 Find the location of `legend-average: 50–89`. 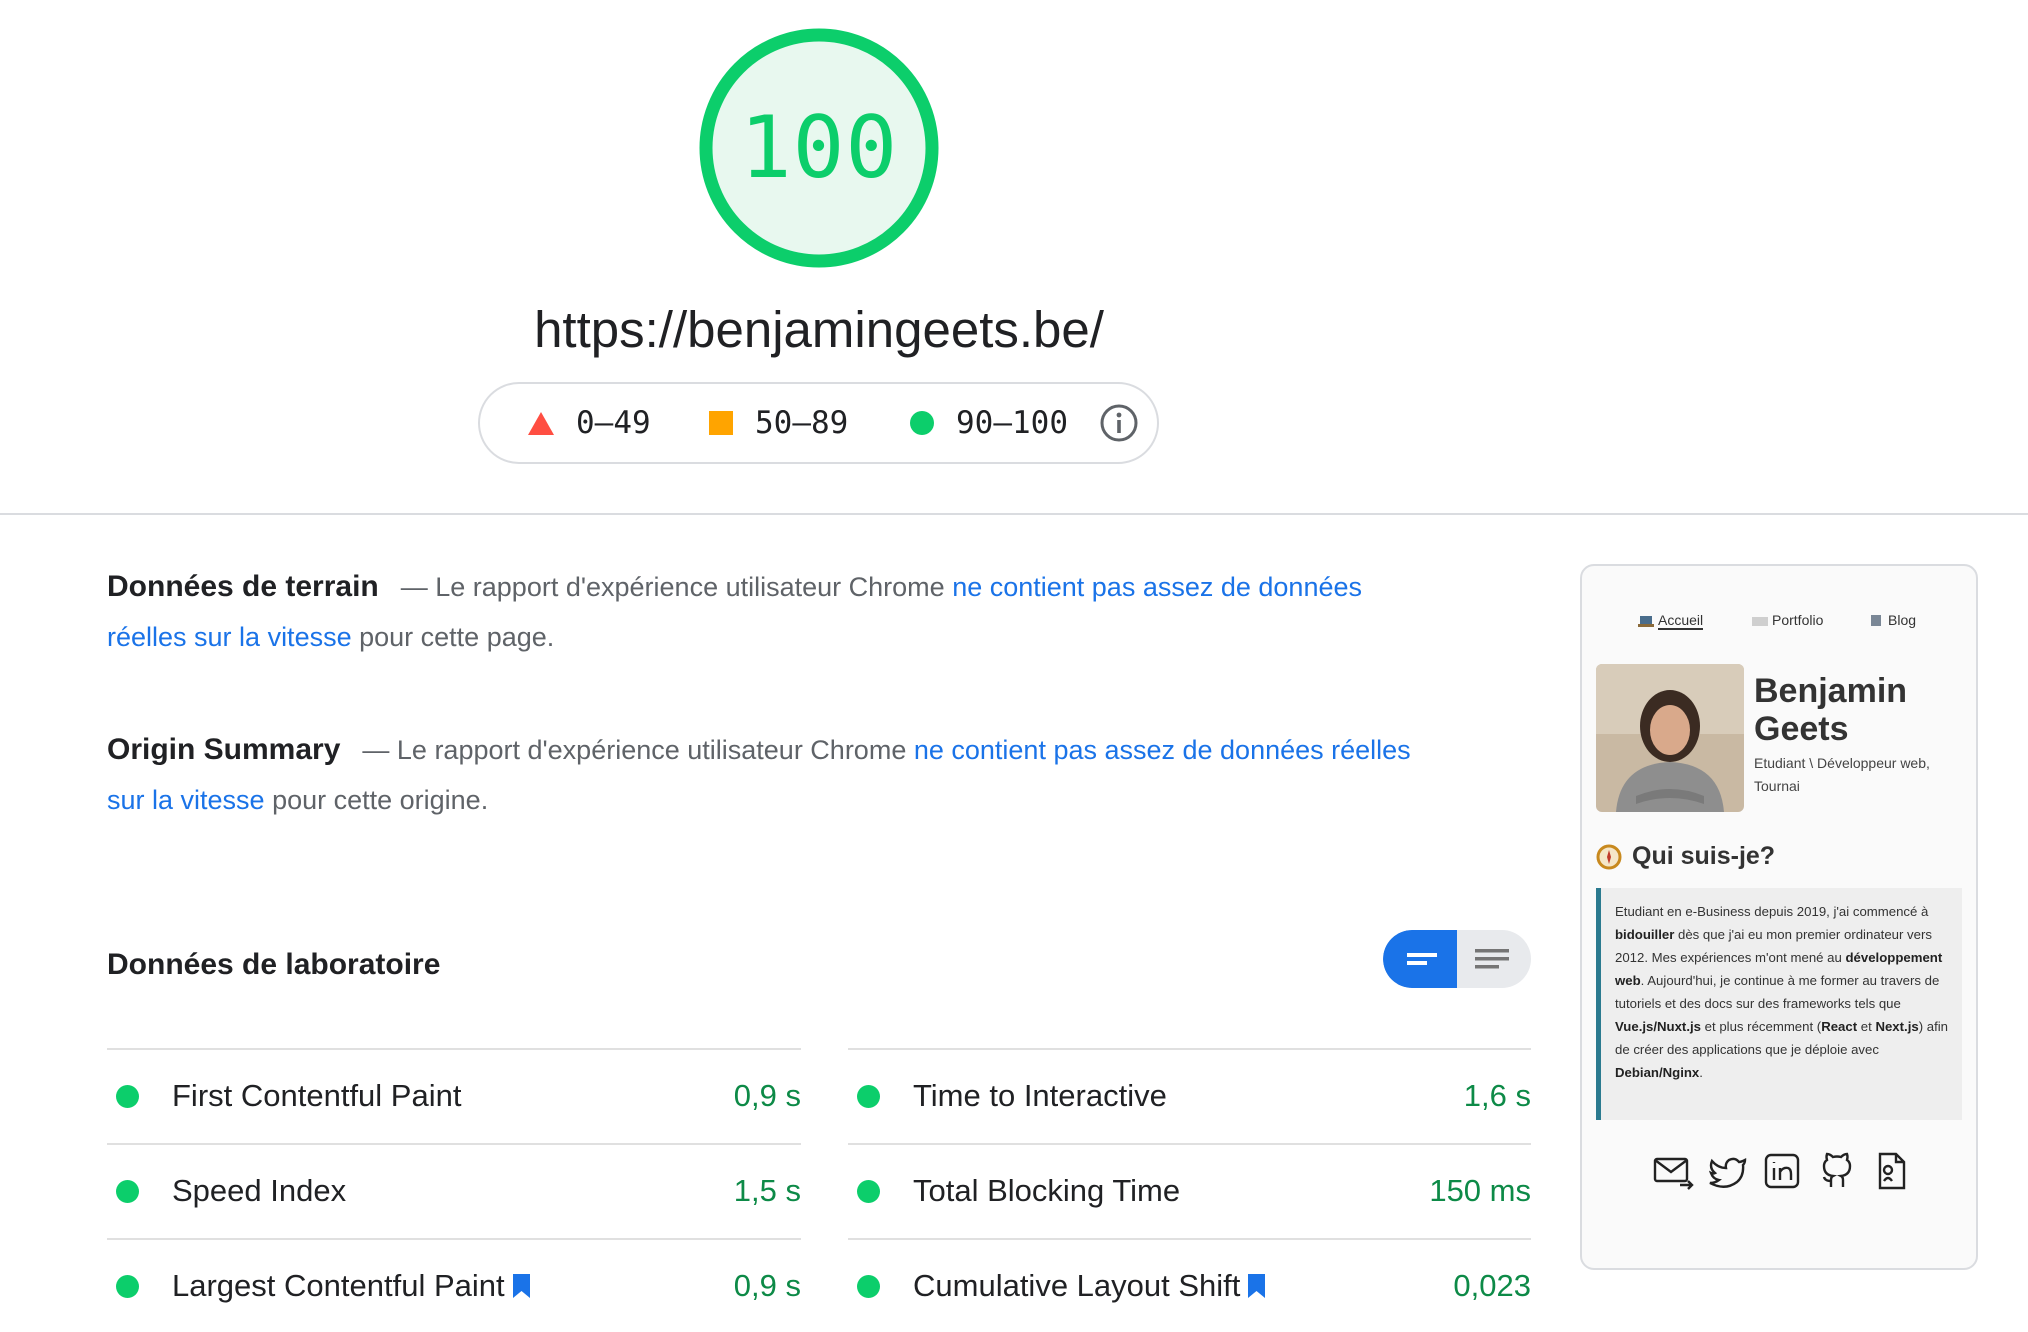

legend-average: 50–89 is located at coordinates (778, 423).